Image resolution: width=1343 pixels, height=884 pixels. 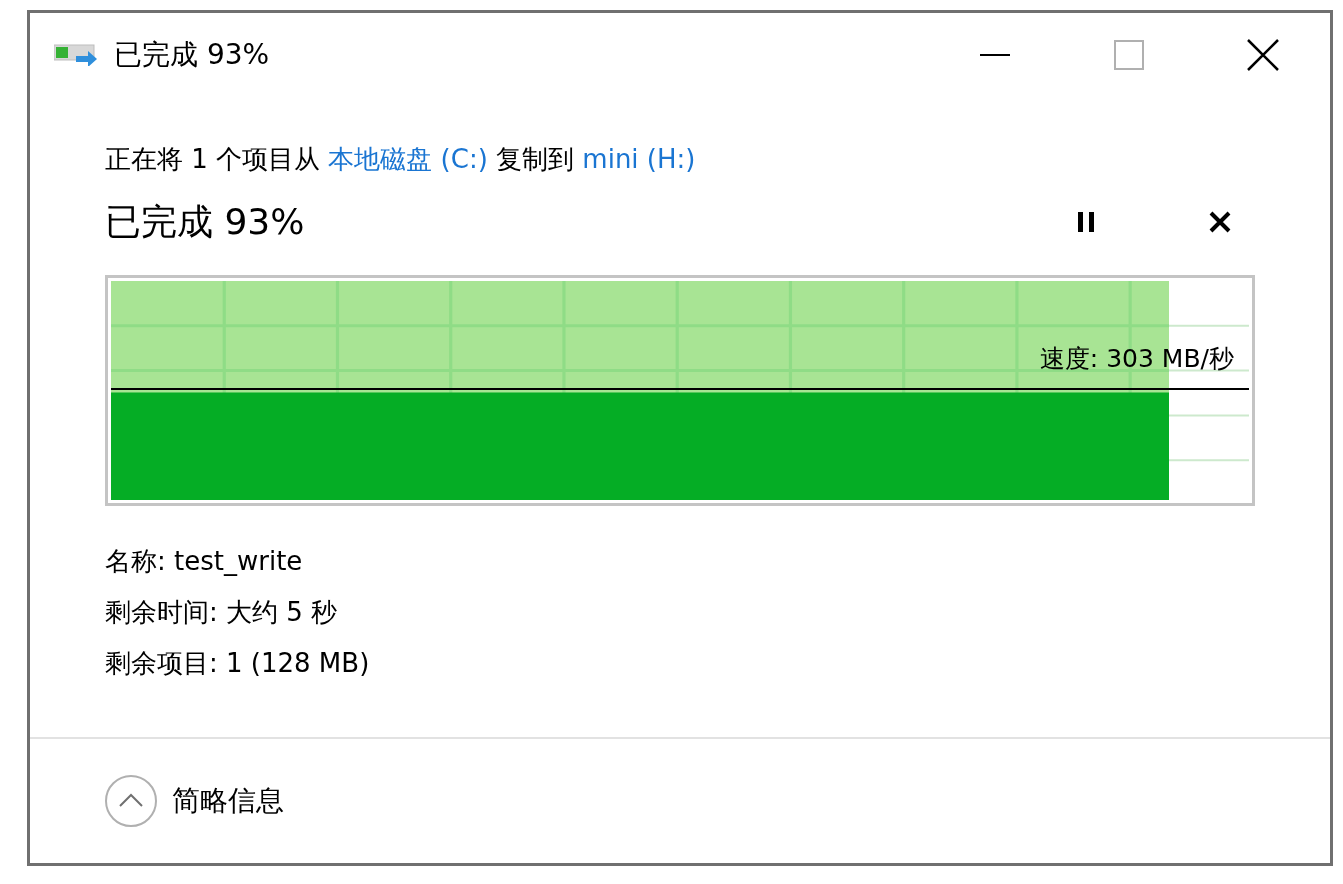 What do you see at coordinates (1136, 359) in the screenshot?
I see `speed-label: 速度: 303 MB/秒` at bounding box center [1136, 359].